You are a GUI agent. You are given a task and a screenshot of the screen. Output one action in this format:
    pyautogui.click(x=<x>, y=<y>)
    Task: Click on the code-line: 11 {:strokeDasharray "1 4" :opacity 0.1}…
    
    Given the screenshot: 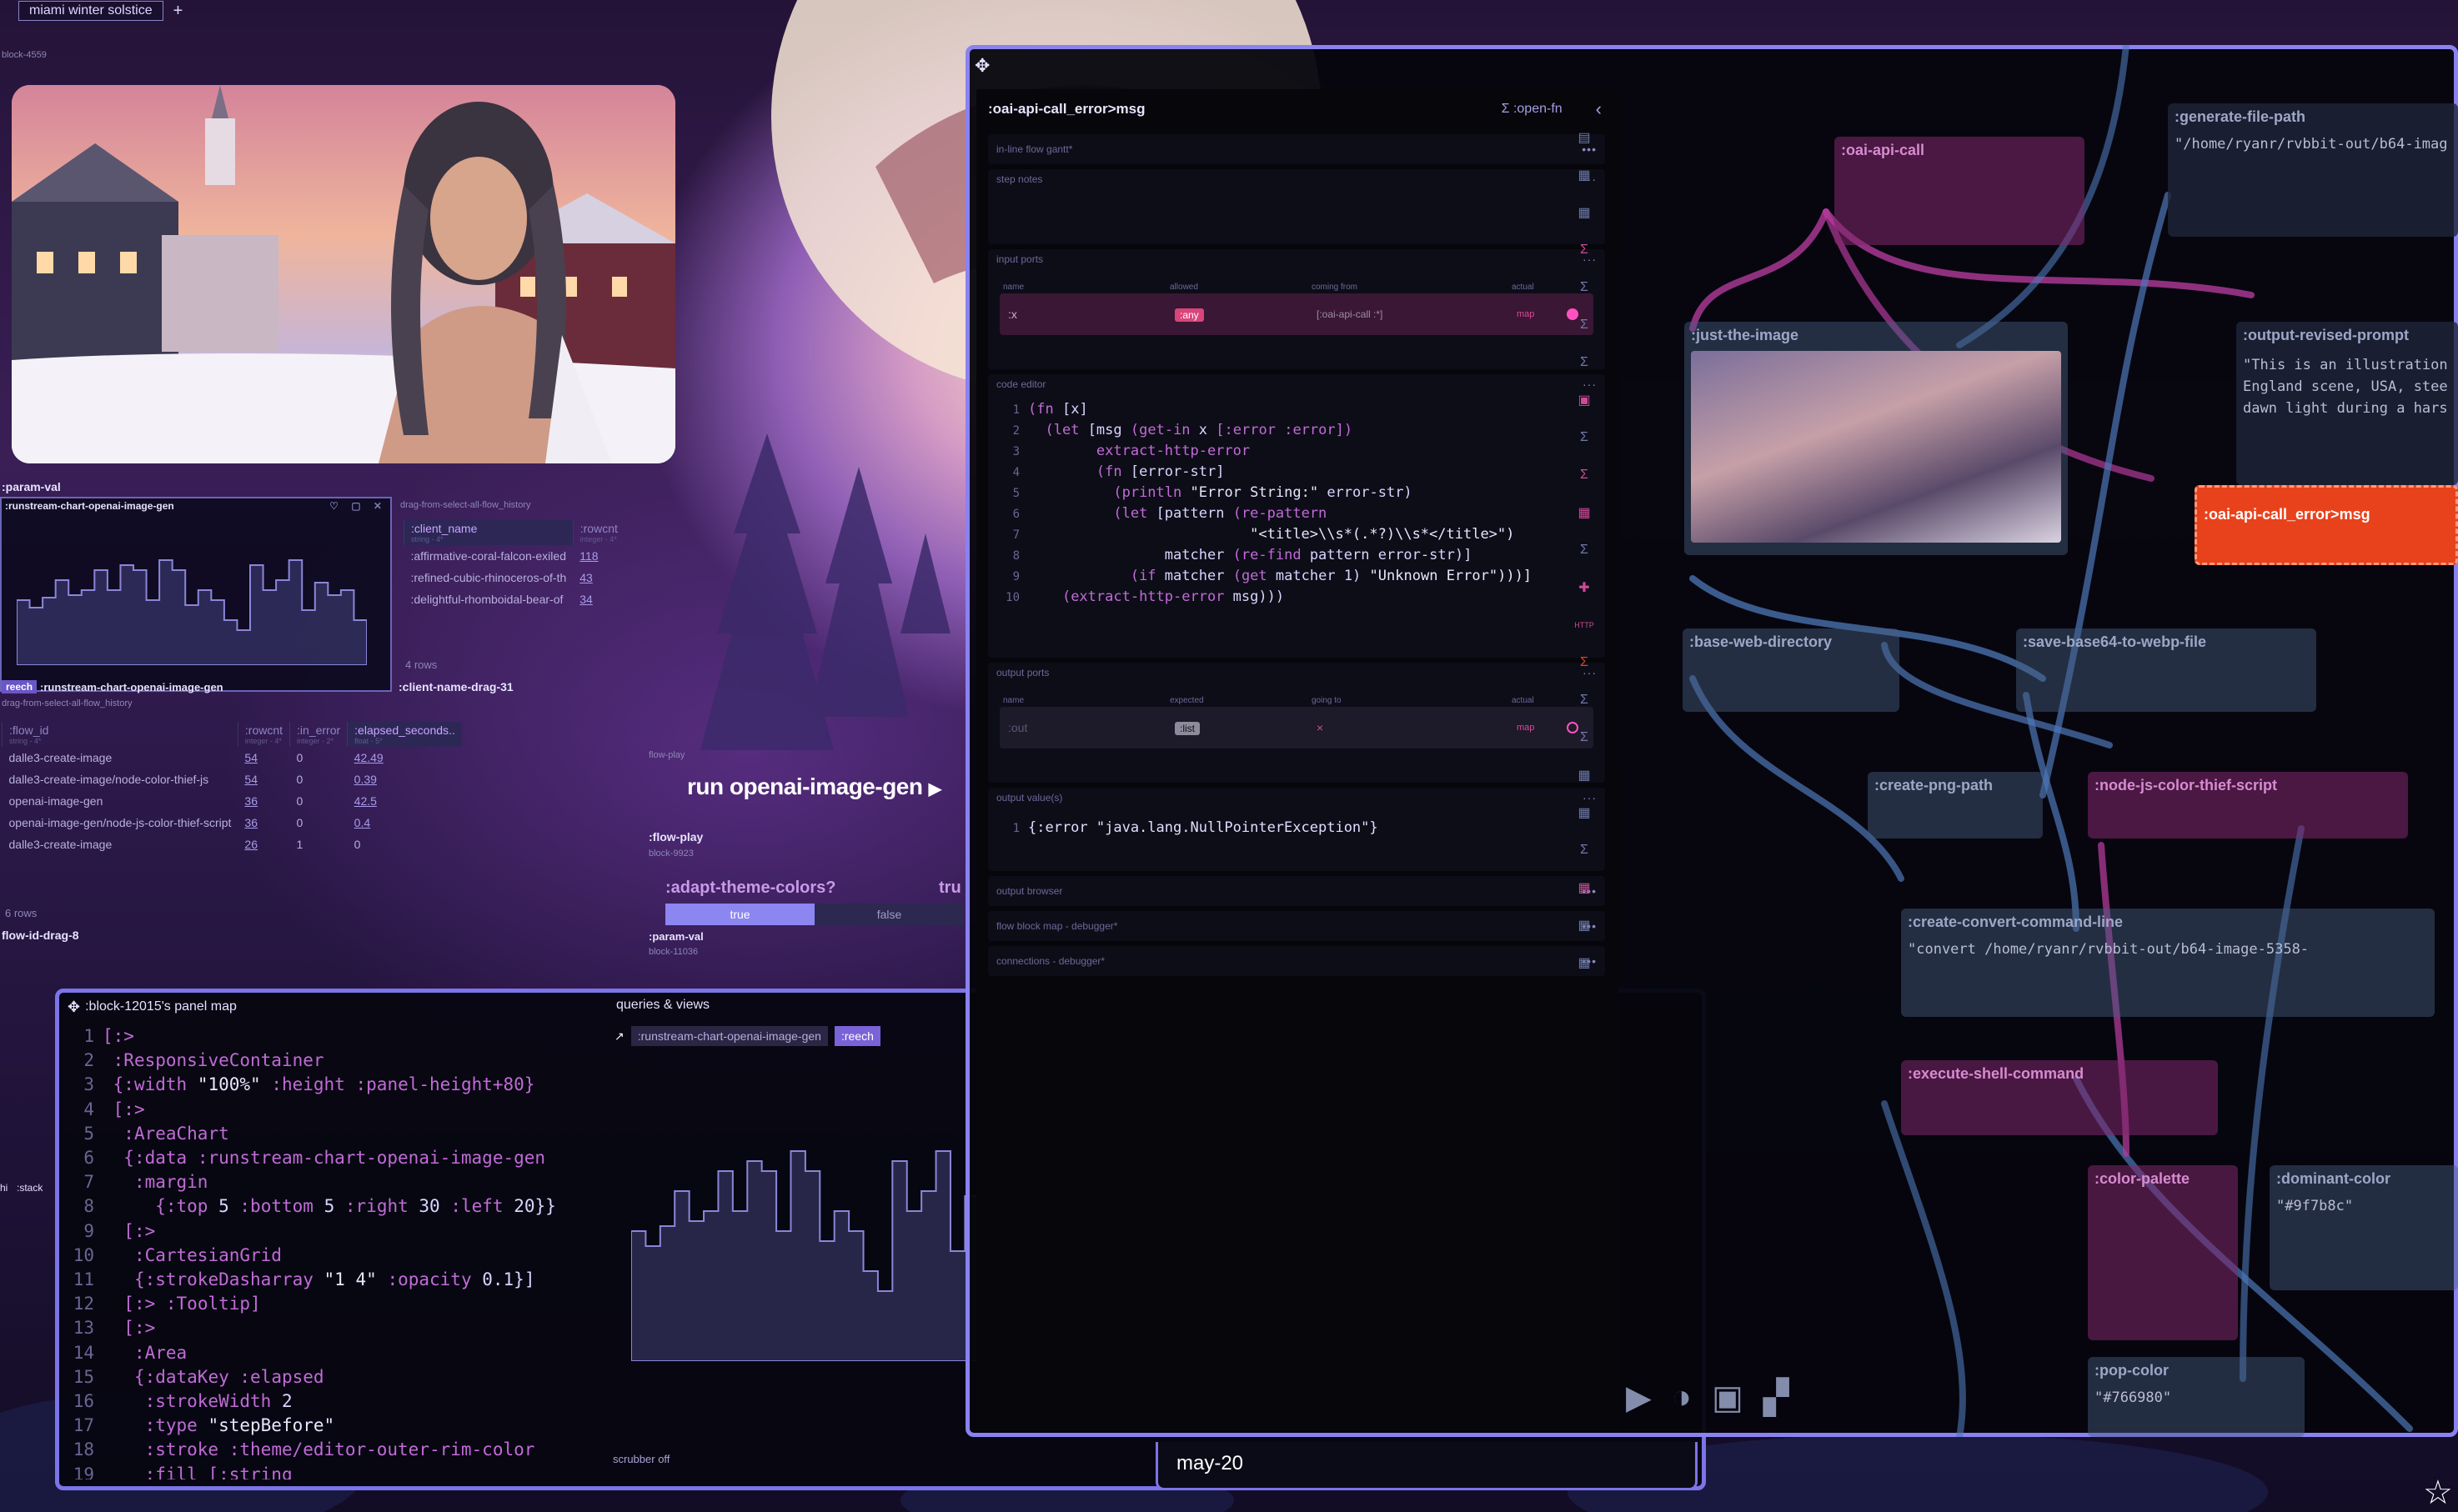 What is the action you would take?
    pyautogui.click(x=337, y=1280)
    